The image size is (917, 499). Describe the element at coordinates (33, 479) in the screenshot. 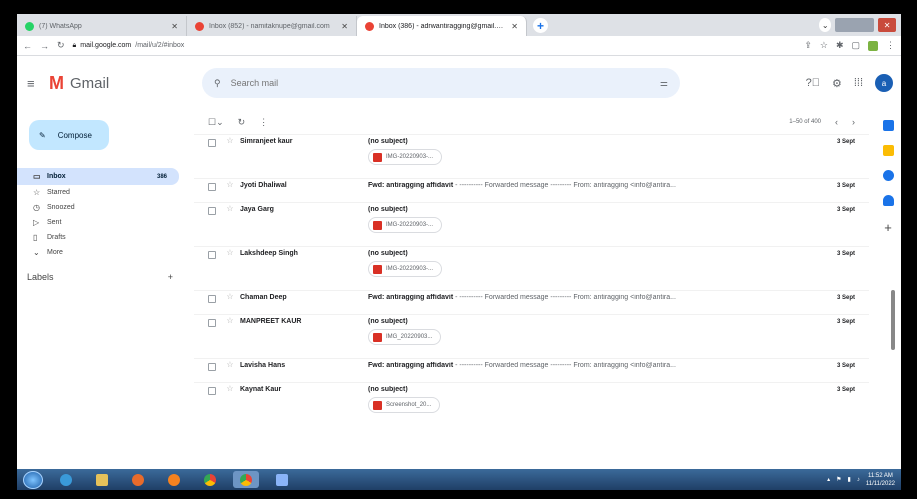

I see `start-button` at that location.